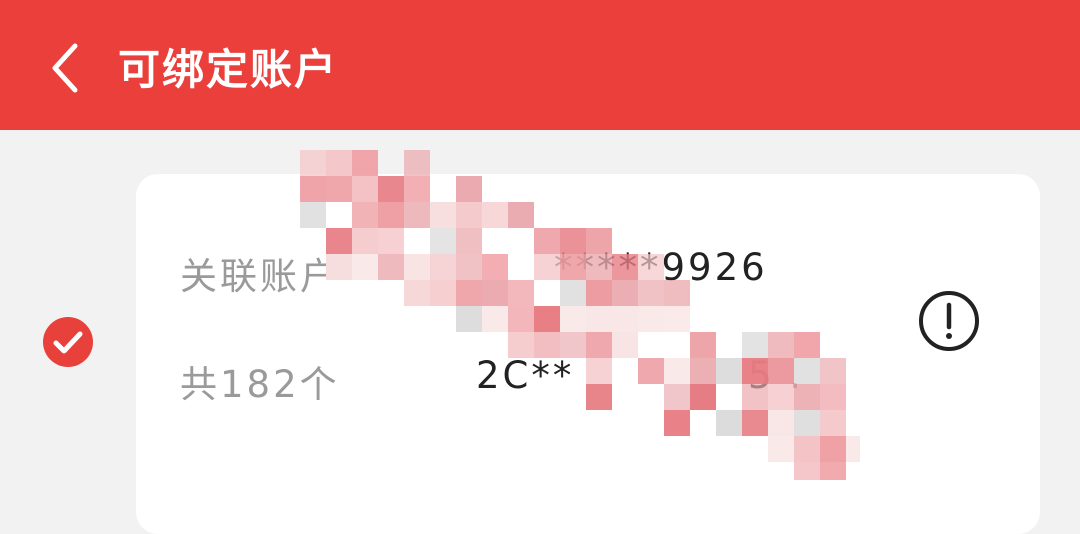 This screenshot has height=534, width=1080. What do you see at coordinates (776, 375) in the screenshot?
I see `account-code-suffix: 5 .` at bounding box center [776, 375].